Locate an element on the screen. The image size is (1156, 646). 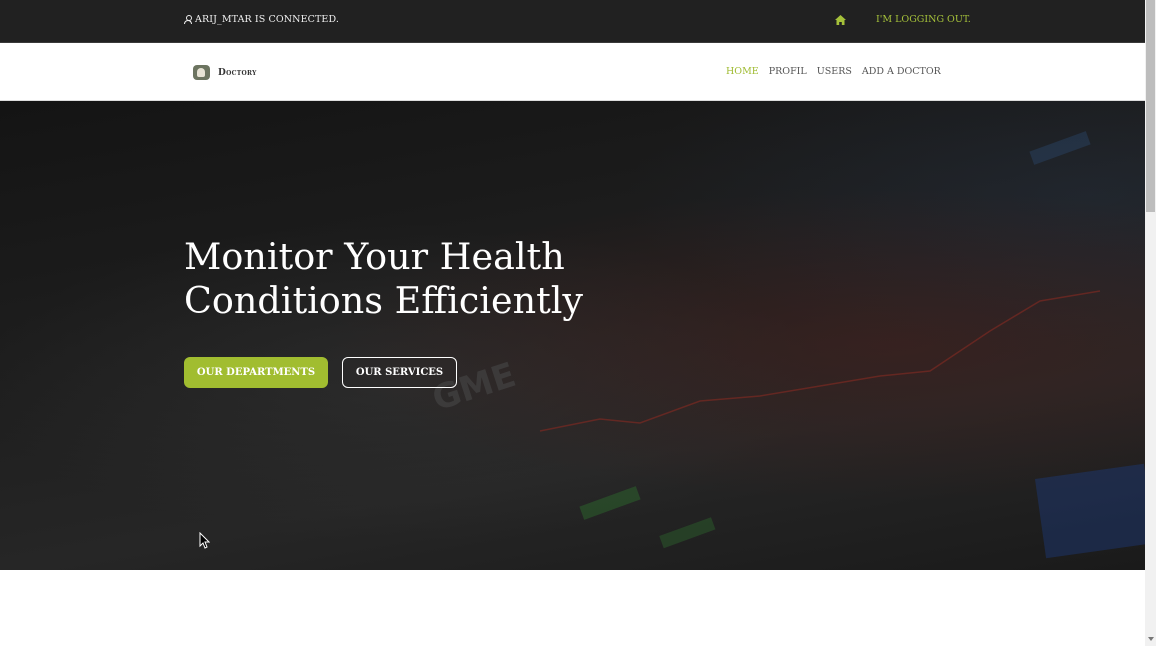
brand: Doctory is located at coordinates (225, 72).